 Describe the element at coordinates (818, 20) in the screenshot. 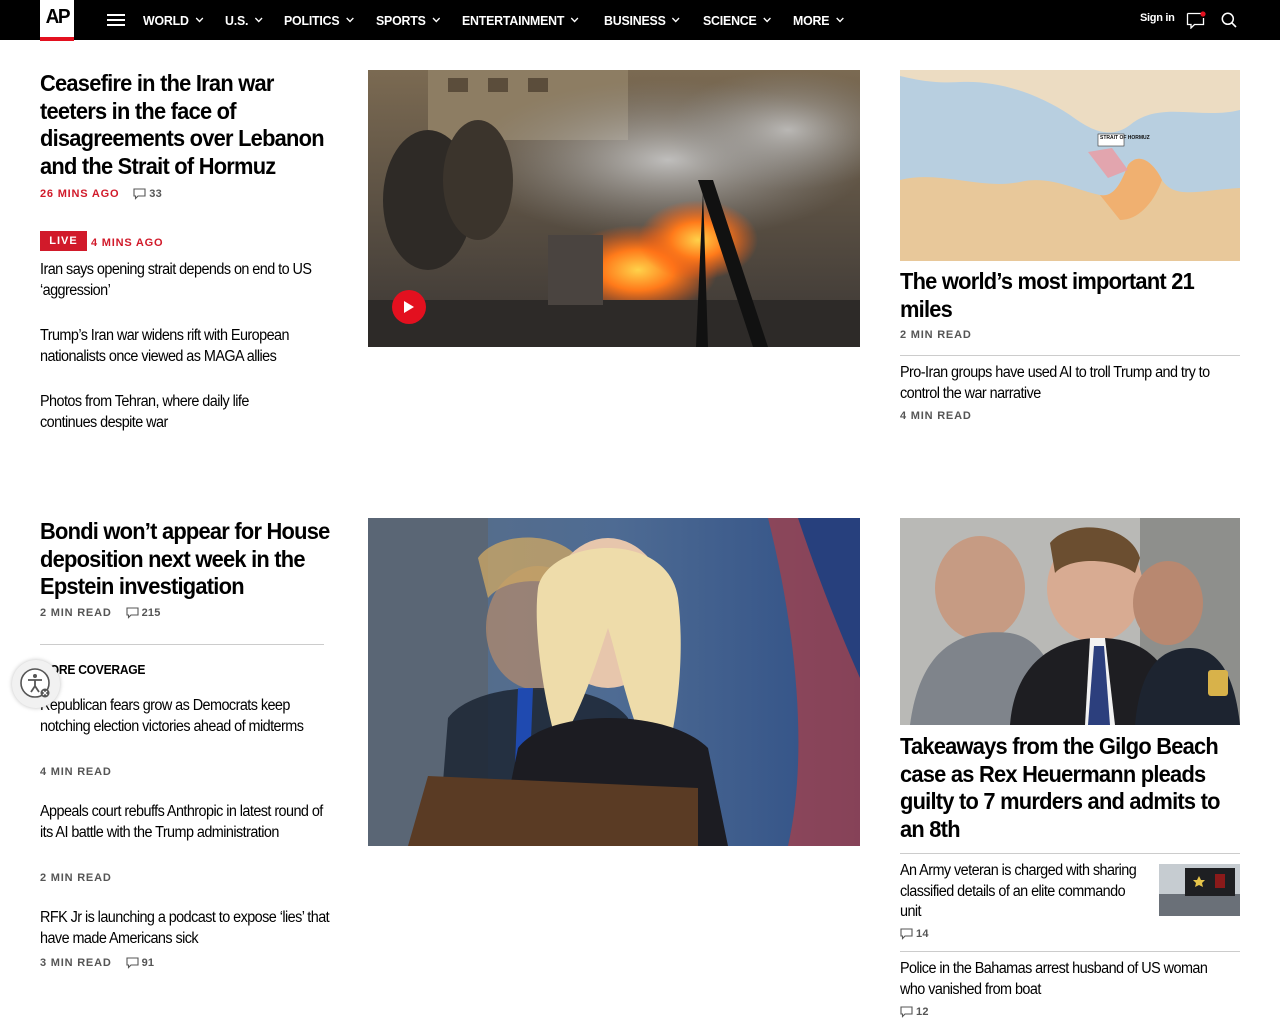

I see `nav-more: MORE` at that location.